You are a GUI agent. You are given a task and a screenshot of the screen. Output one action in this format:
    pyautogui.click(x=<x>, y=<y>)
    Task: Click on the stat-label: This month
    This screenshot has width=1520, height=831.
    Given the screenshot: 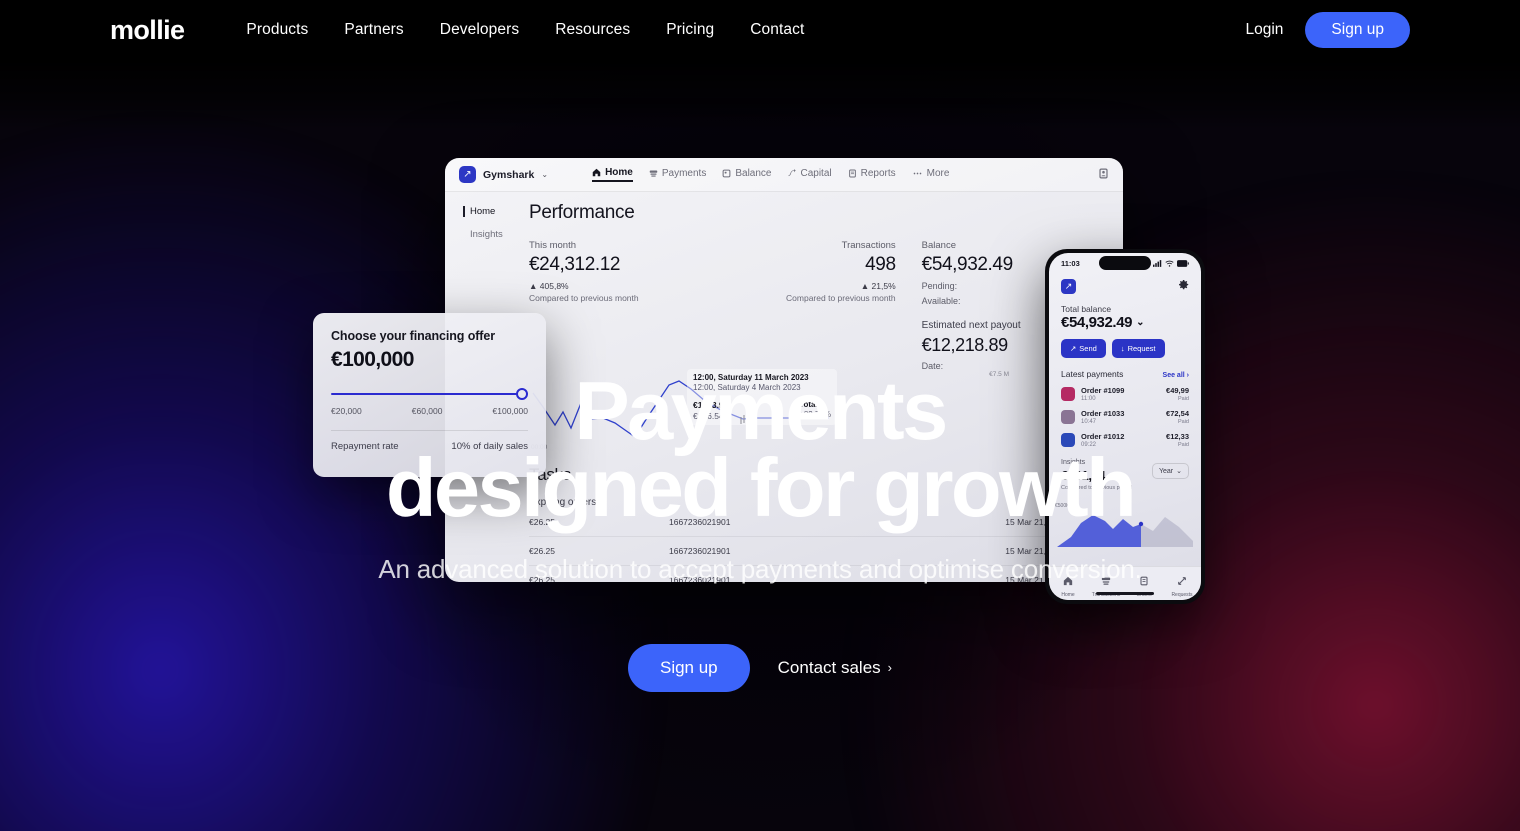 What is the action you would take?
    pyautogui.click(x=552, y=245)
    